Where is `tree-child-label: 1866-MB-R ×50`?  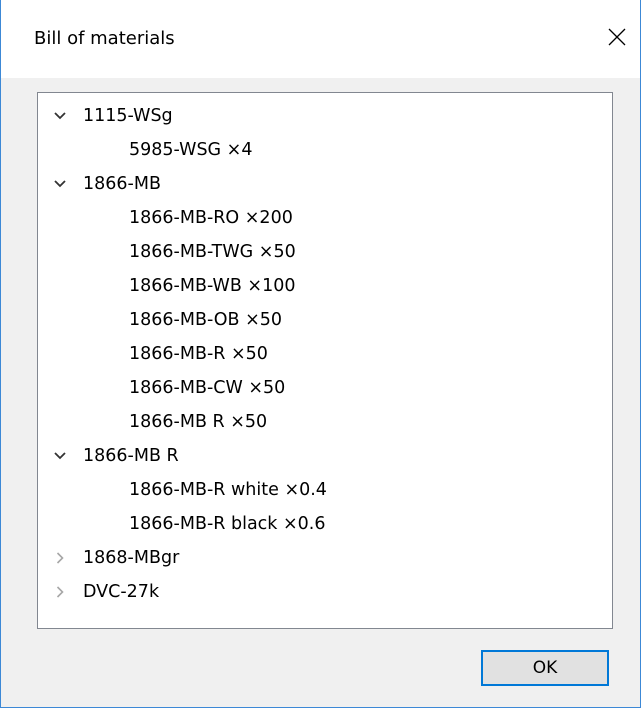
tree-child-label: 1866-MB-R ×50 is located at coordinates (198, 354).